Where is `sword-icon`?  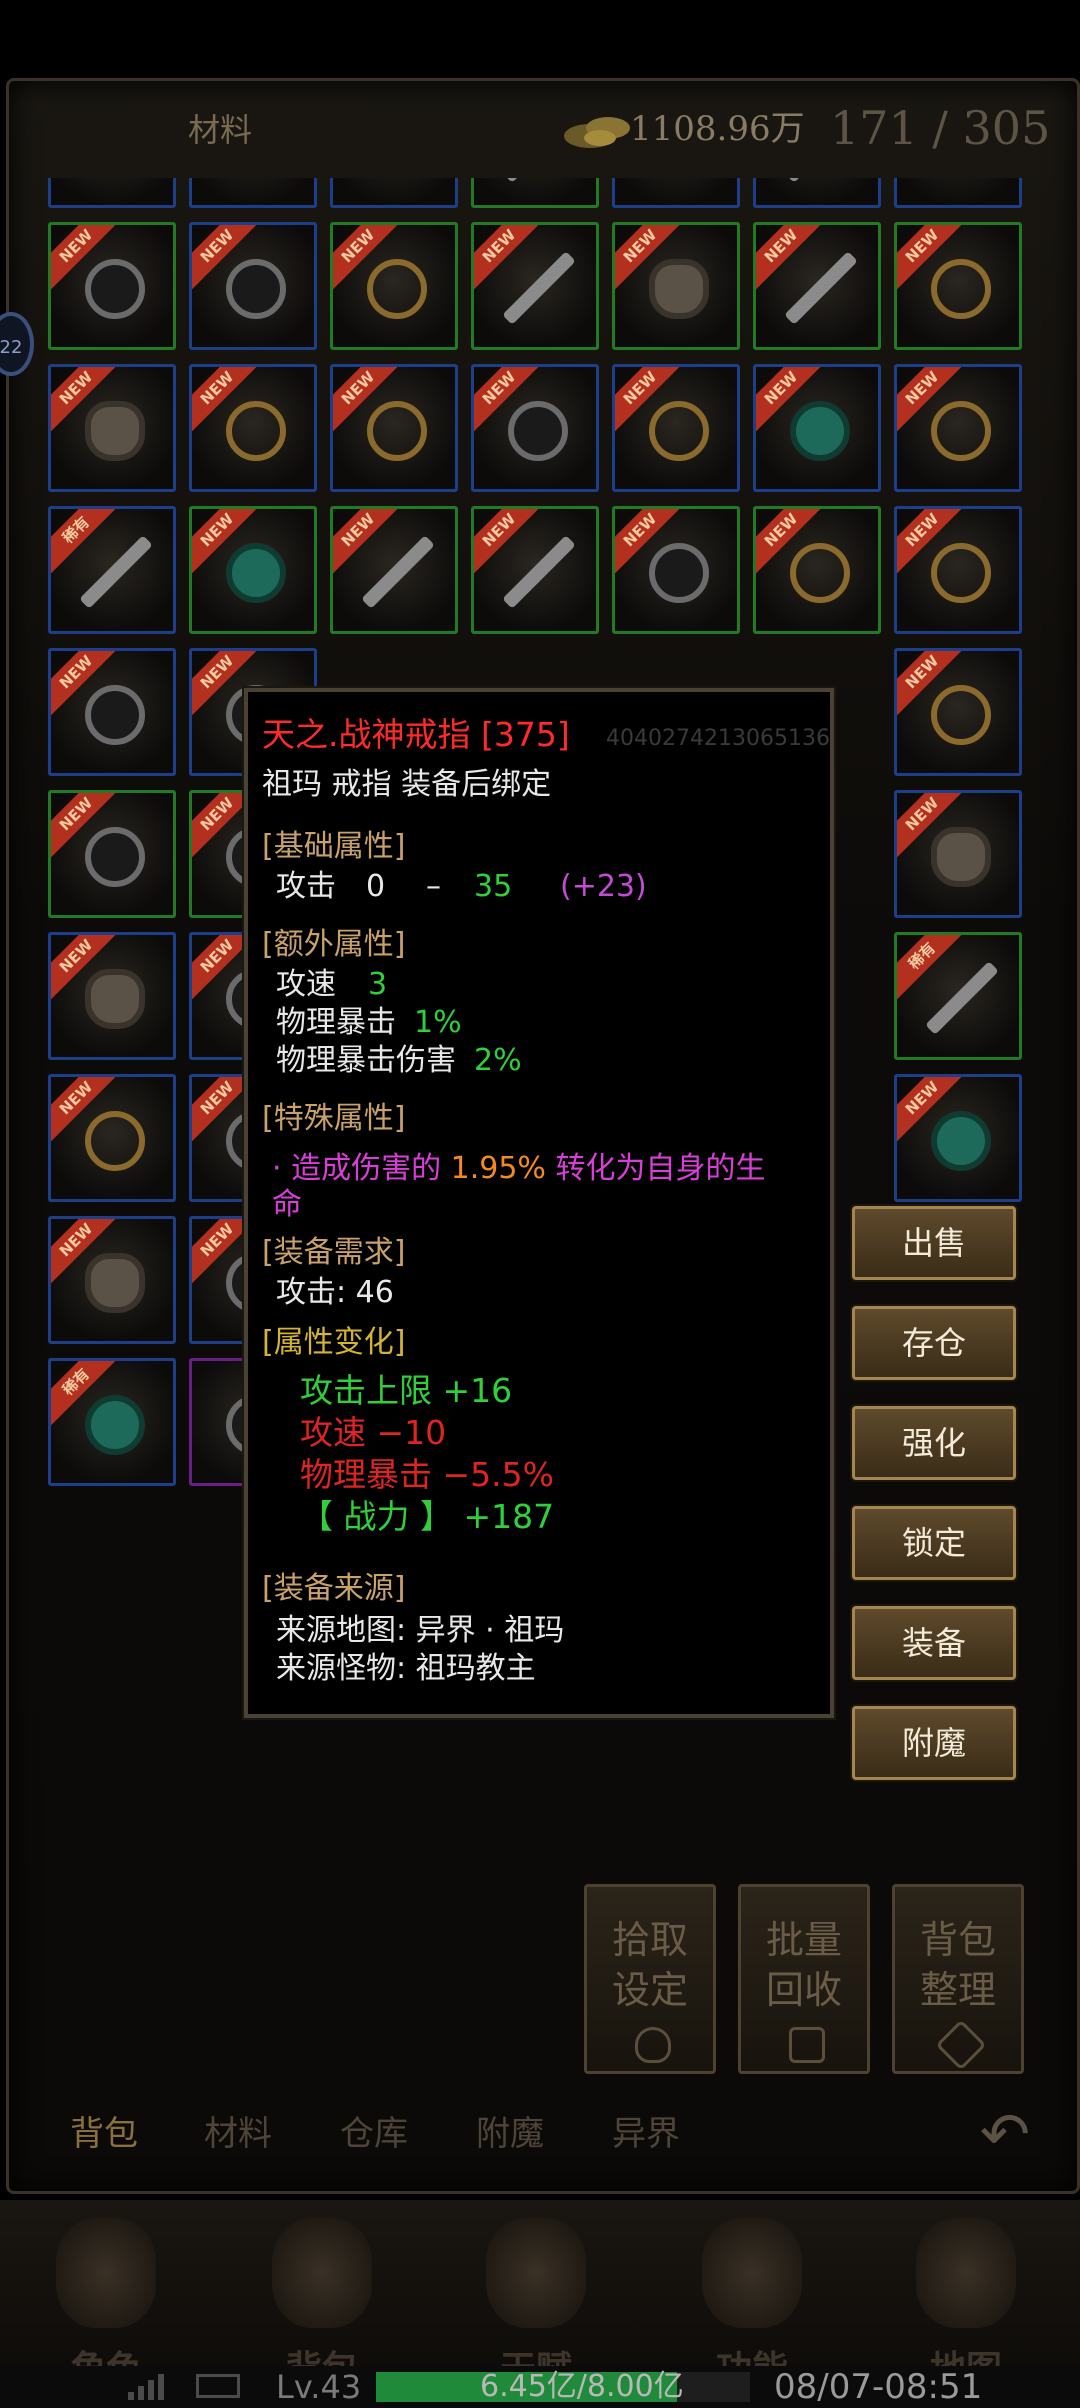 sword-icon is located at coordinates (539, 288).